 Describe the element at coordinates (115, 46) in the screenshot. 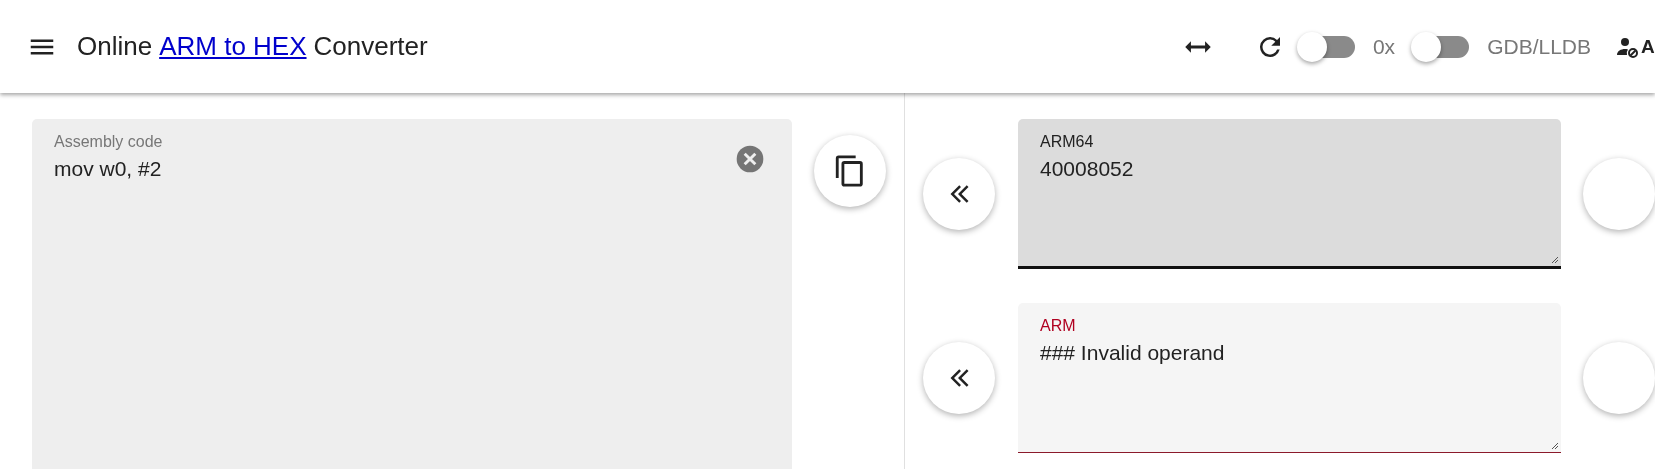

I see `title-text: Online` at that location.